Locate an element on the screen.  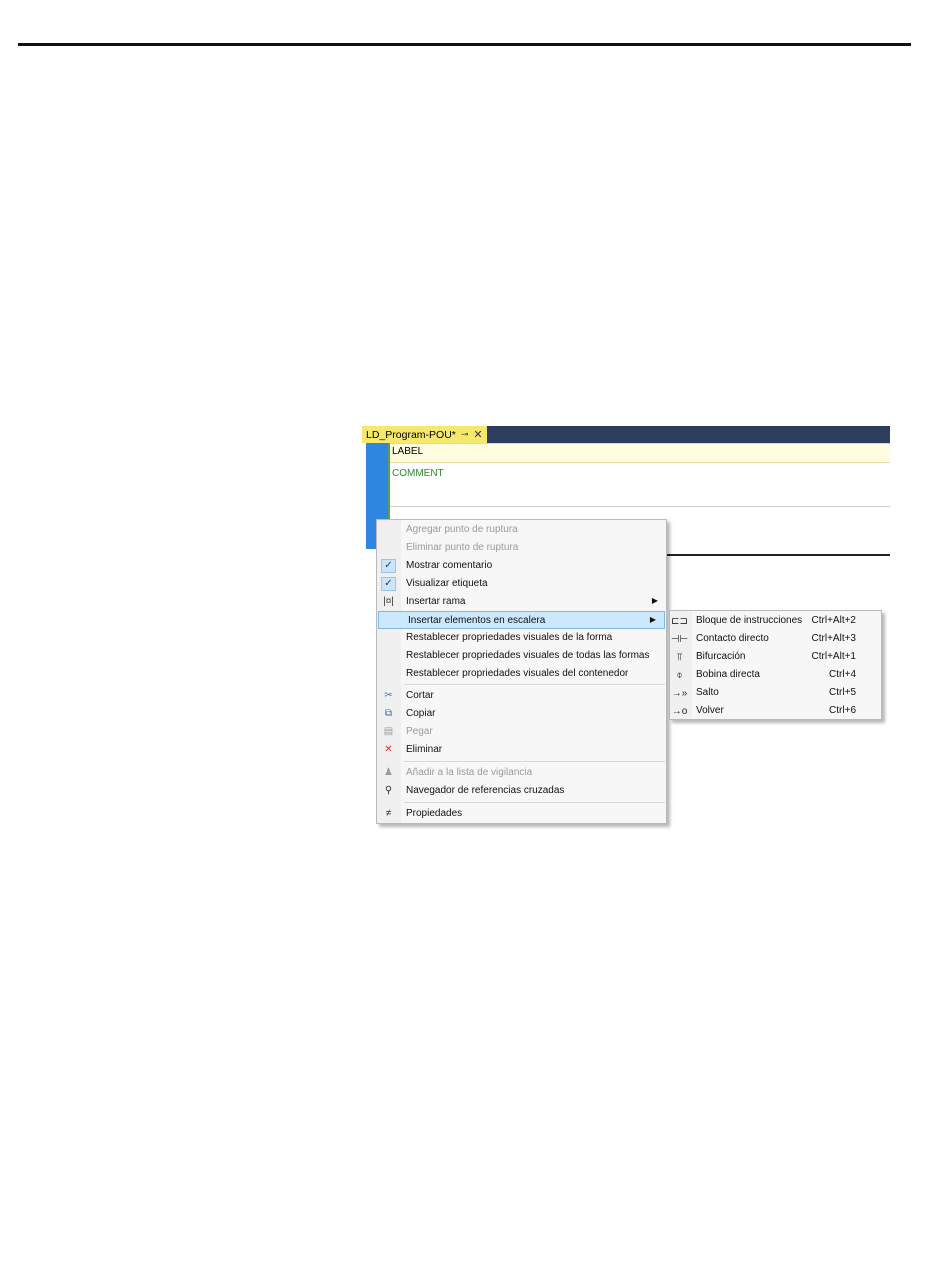
submenu-item-contacto-directo: ⊣⊢ Contacto directo Ctrl+Alt+3 is located at coordinates (775, 639).